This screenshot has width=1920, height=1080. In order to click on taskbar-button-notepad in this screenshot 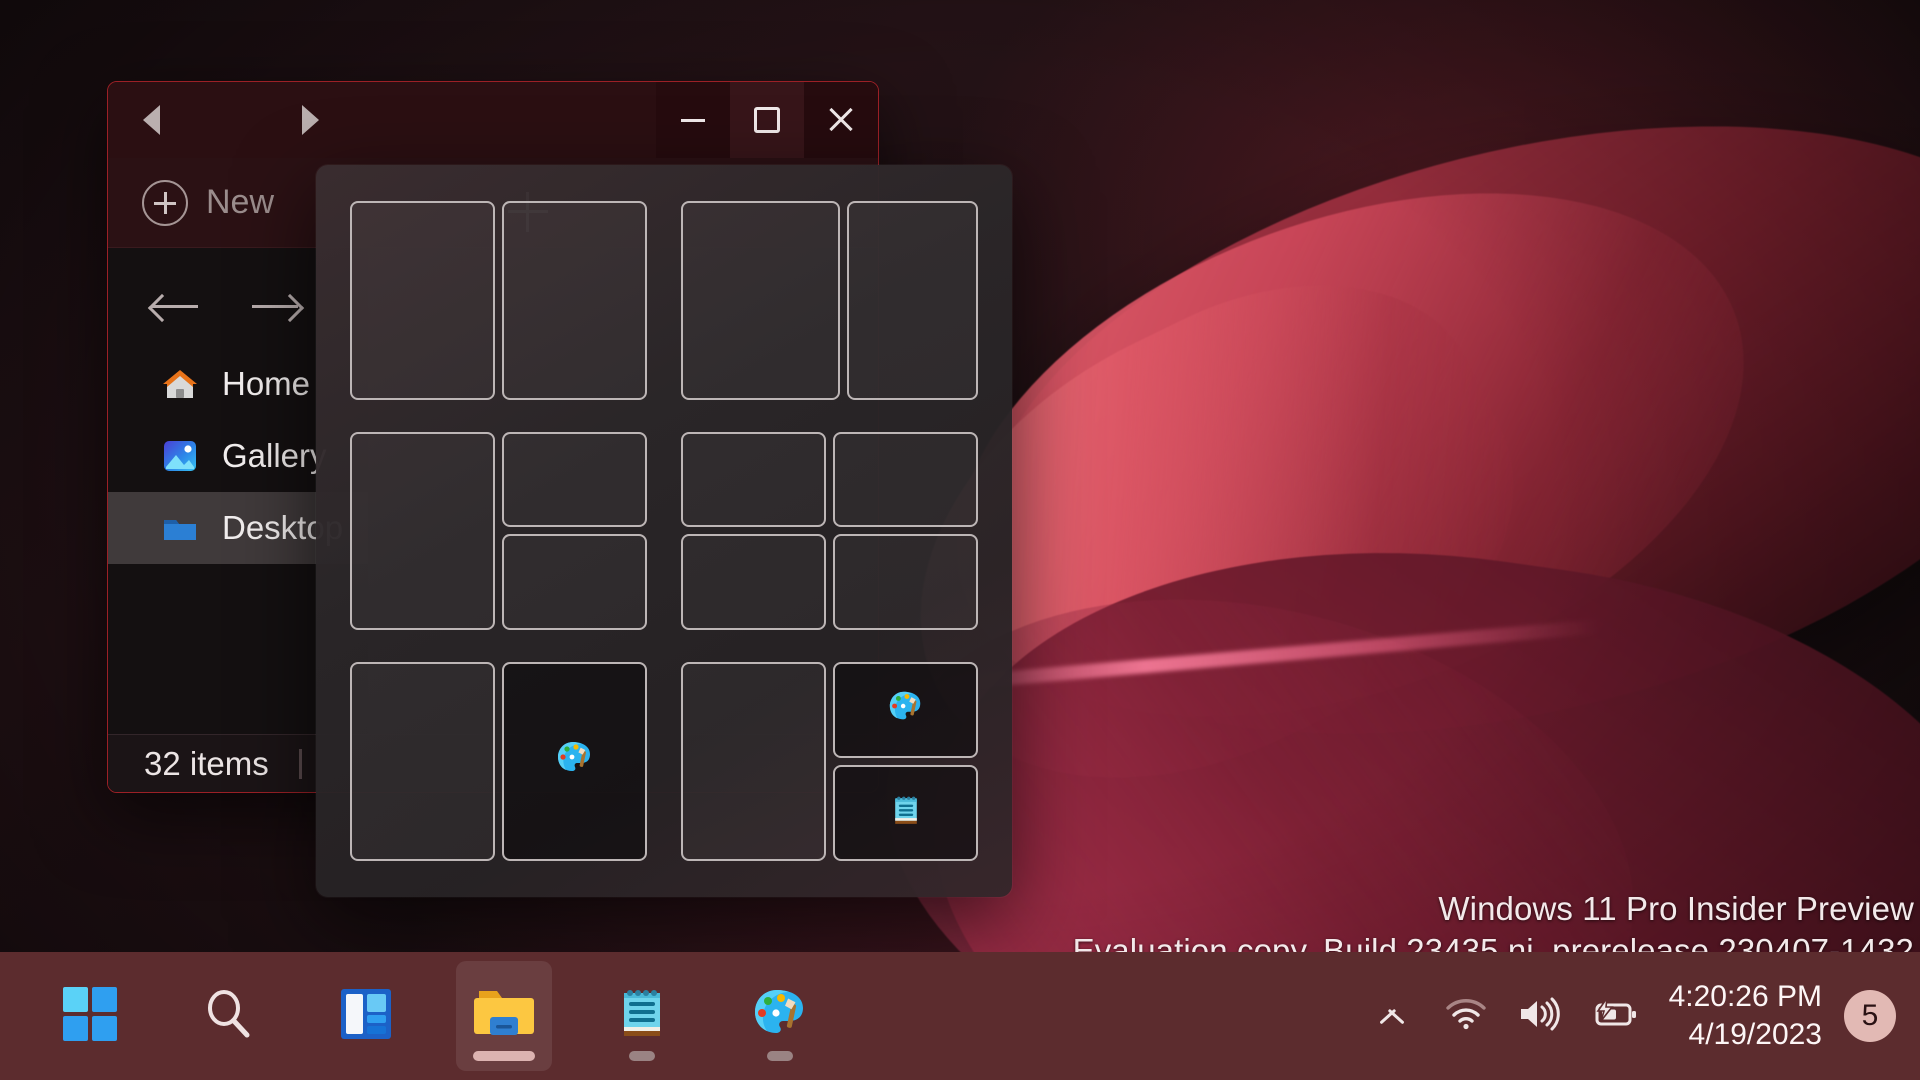, I will do `click(642, 1016)`.